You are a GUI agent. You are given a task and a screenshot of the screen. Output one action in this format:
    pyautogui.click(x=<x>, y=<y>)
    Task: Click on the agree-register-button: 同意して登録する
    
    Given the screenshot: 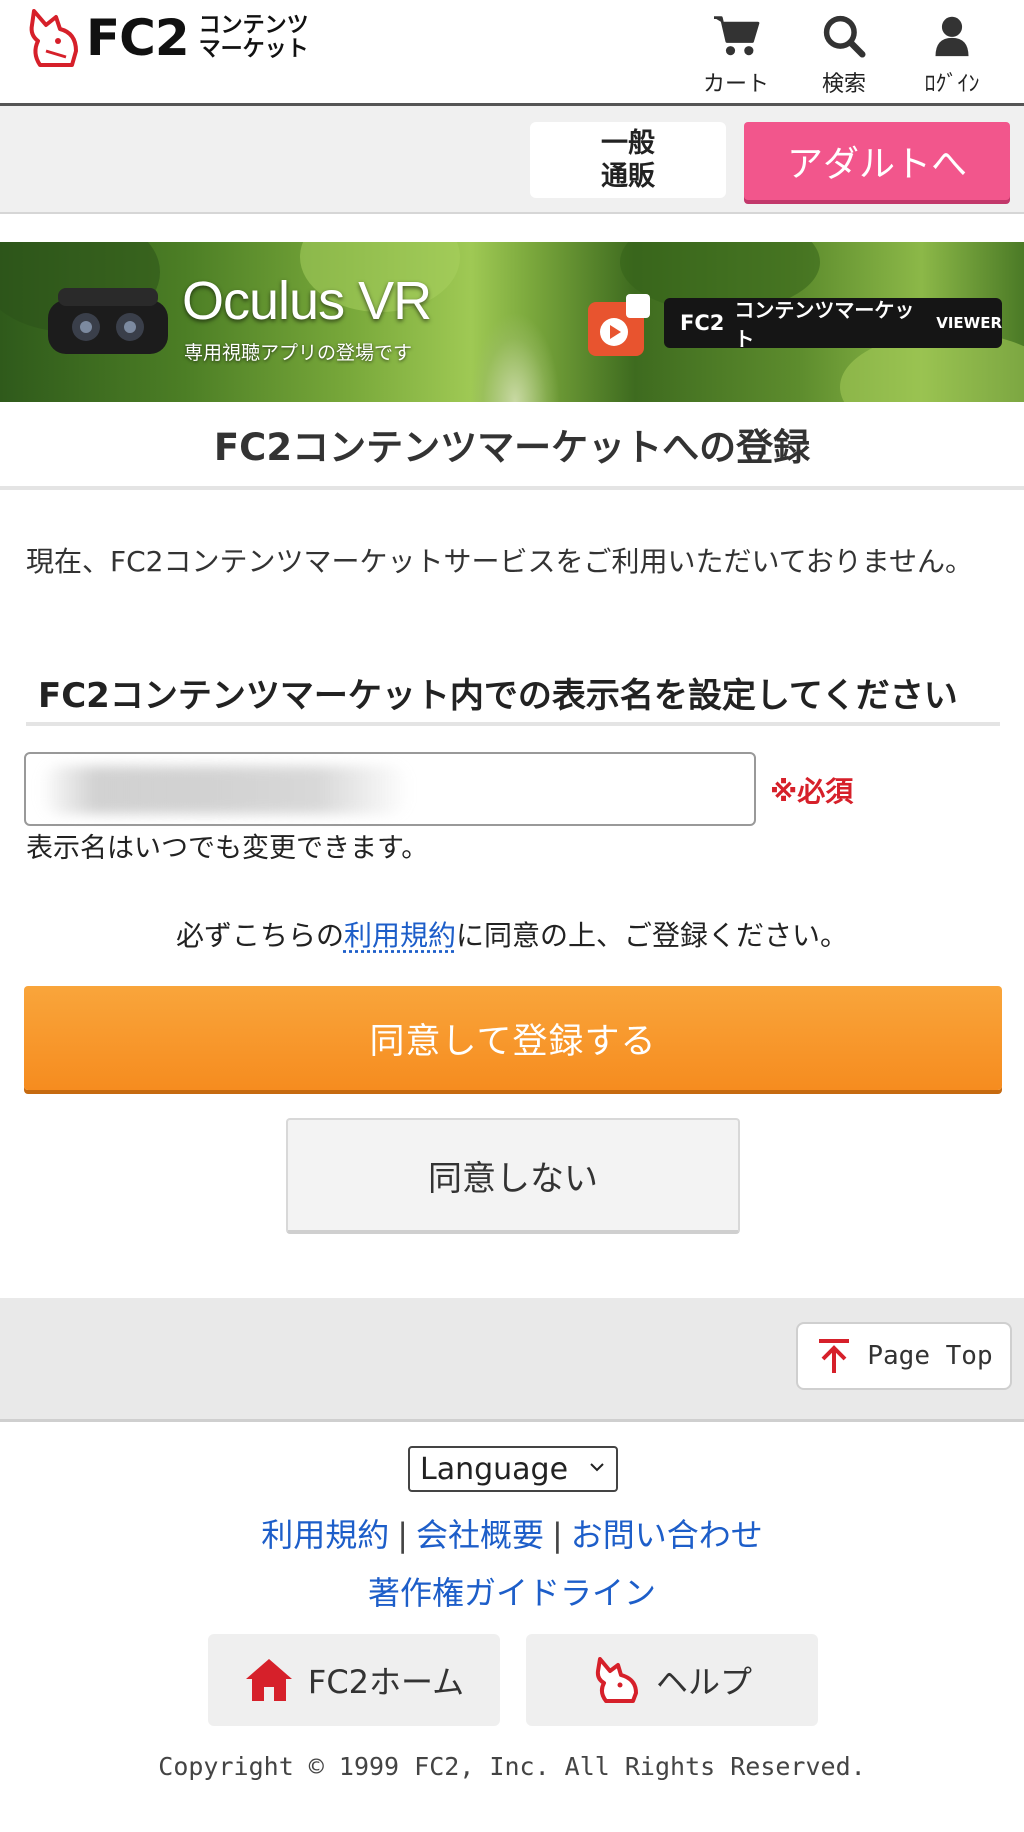 What is the action you would take?
    pyautogui.click(x=513, y=1038)
    